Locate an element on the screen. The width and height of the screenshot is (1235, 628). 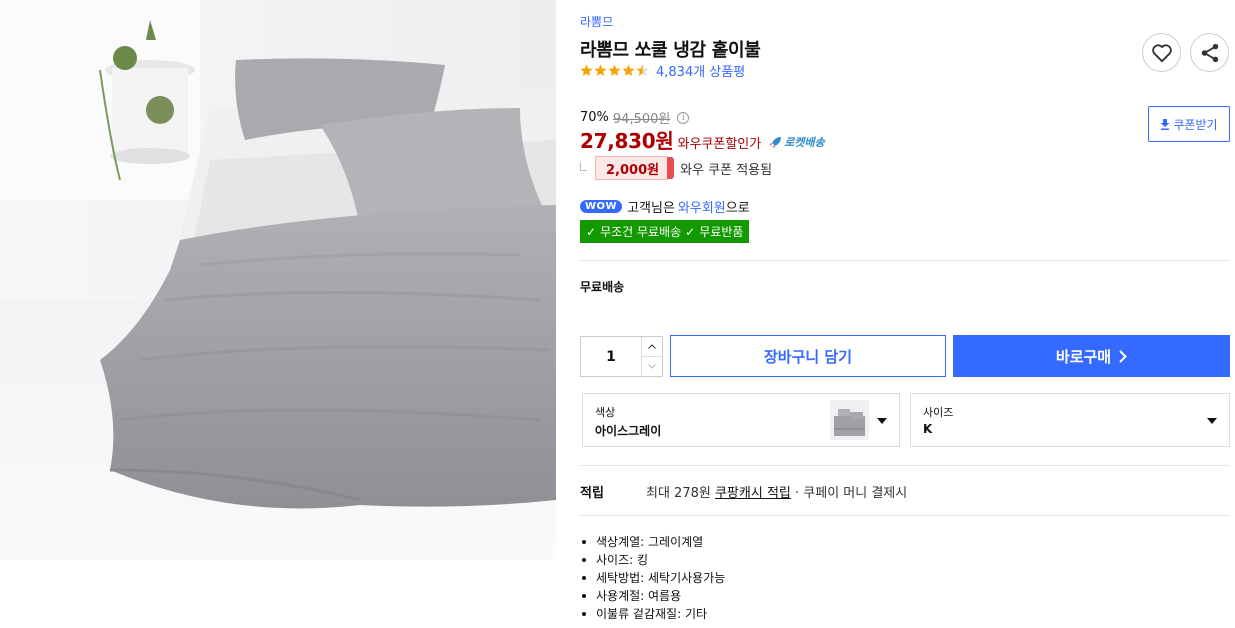
star-rating is located at coordinates (615, 70).